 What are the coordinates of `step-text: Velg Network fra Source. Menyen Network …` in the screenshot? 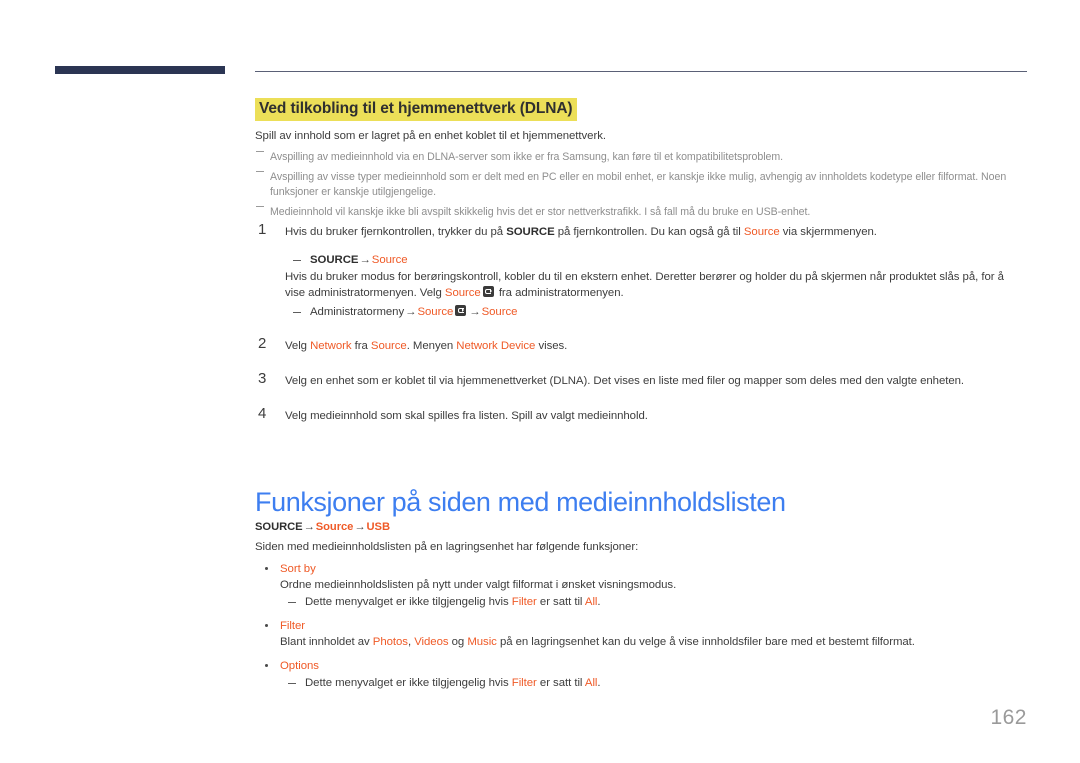 It's located at (656, 346).